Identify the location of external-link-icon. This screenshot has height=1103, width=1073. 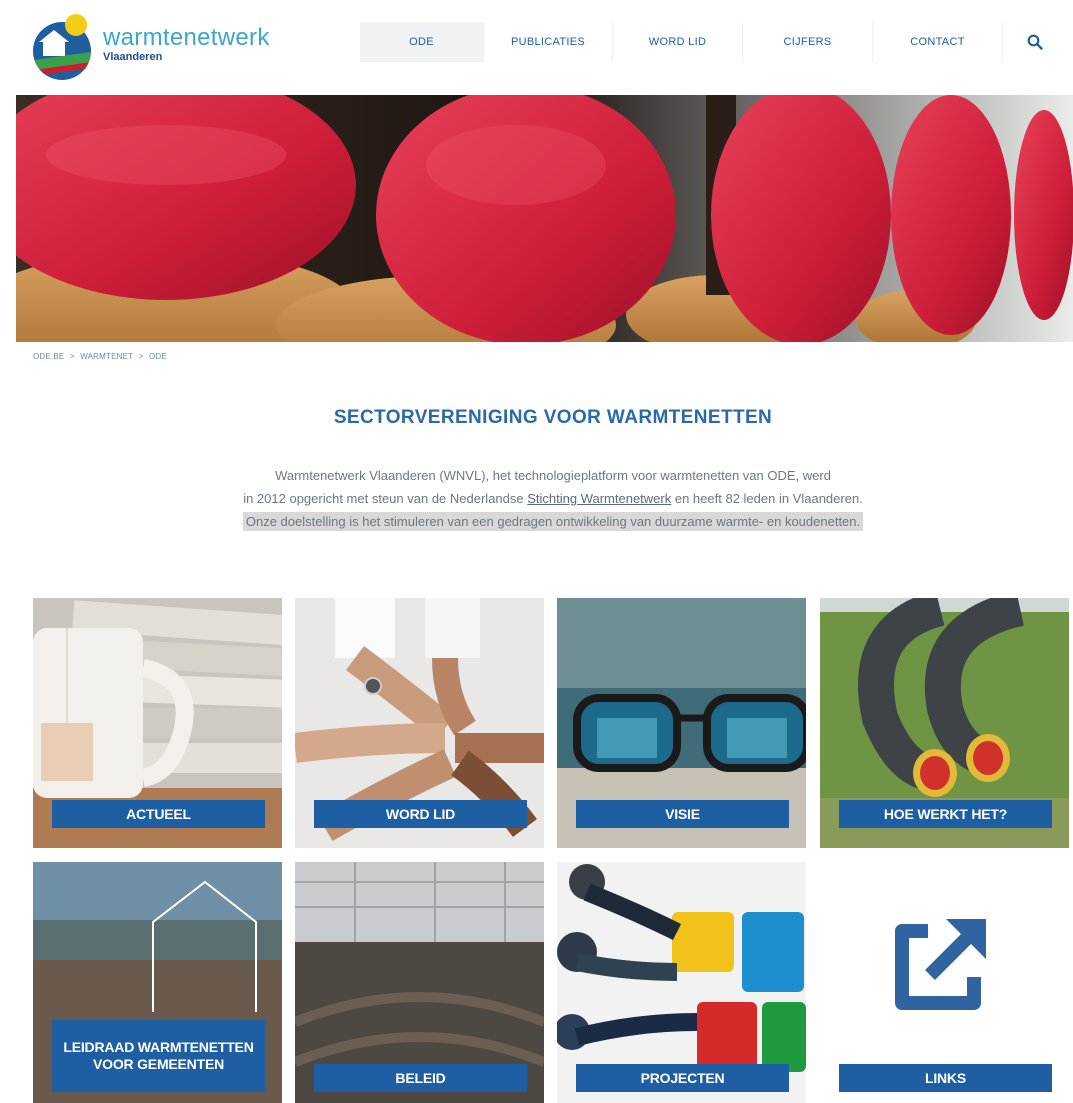
(940, 964).